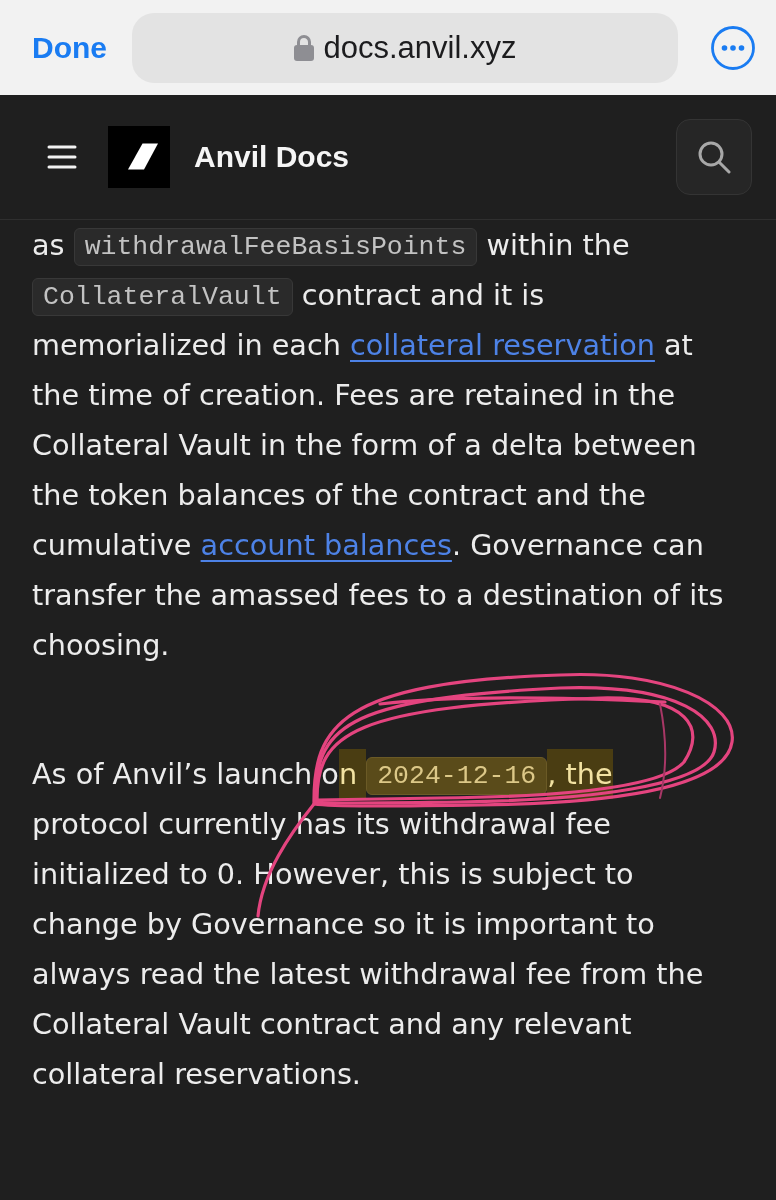  What do you see at coordinates (352, 774) in the screenshot?
I see `highlighted-text: n` at bounding box center [352, 774].